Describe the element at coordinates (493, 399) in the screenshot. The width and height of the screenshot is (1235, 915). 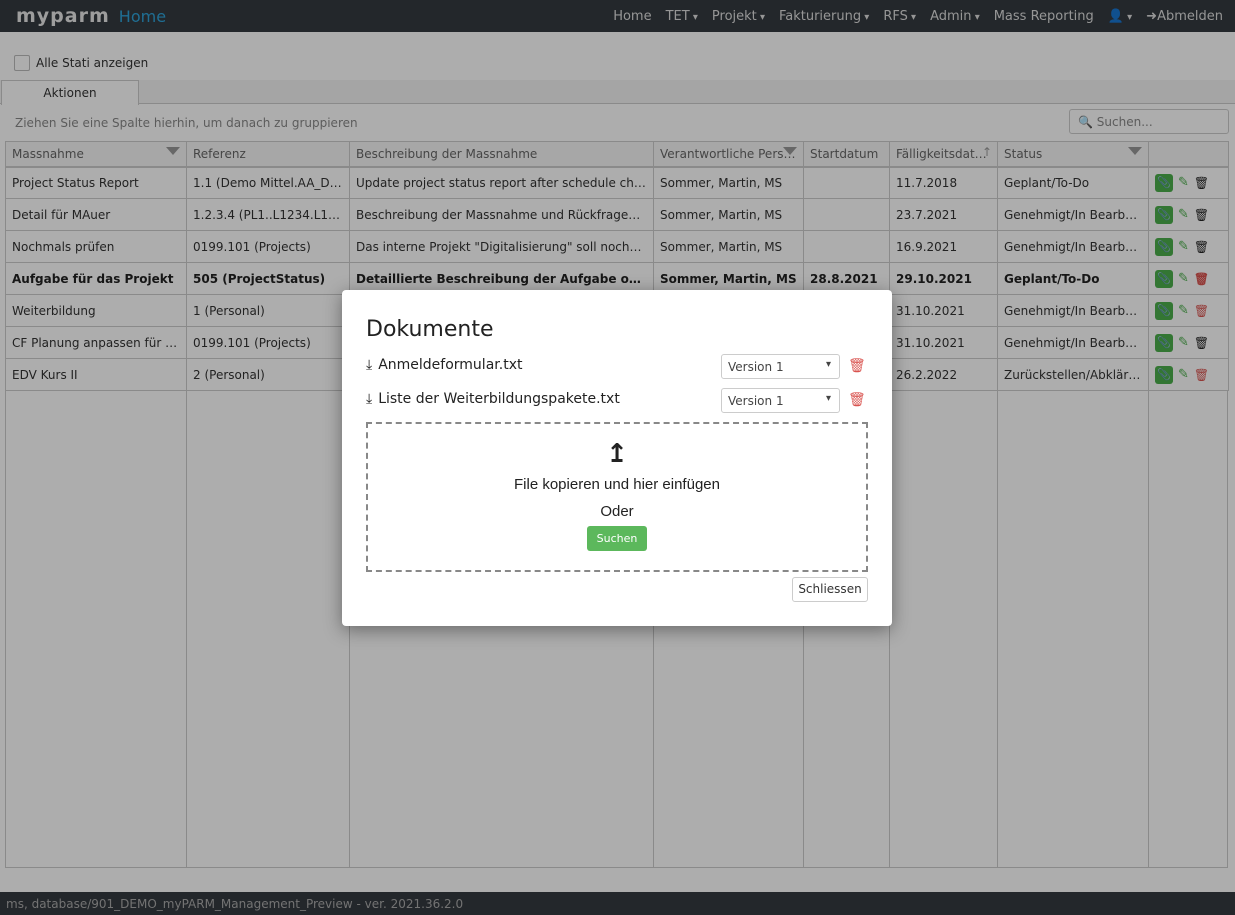
I see `document-link: ⤓ Liste der Weiterbildungspakete.txt` at that location.